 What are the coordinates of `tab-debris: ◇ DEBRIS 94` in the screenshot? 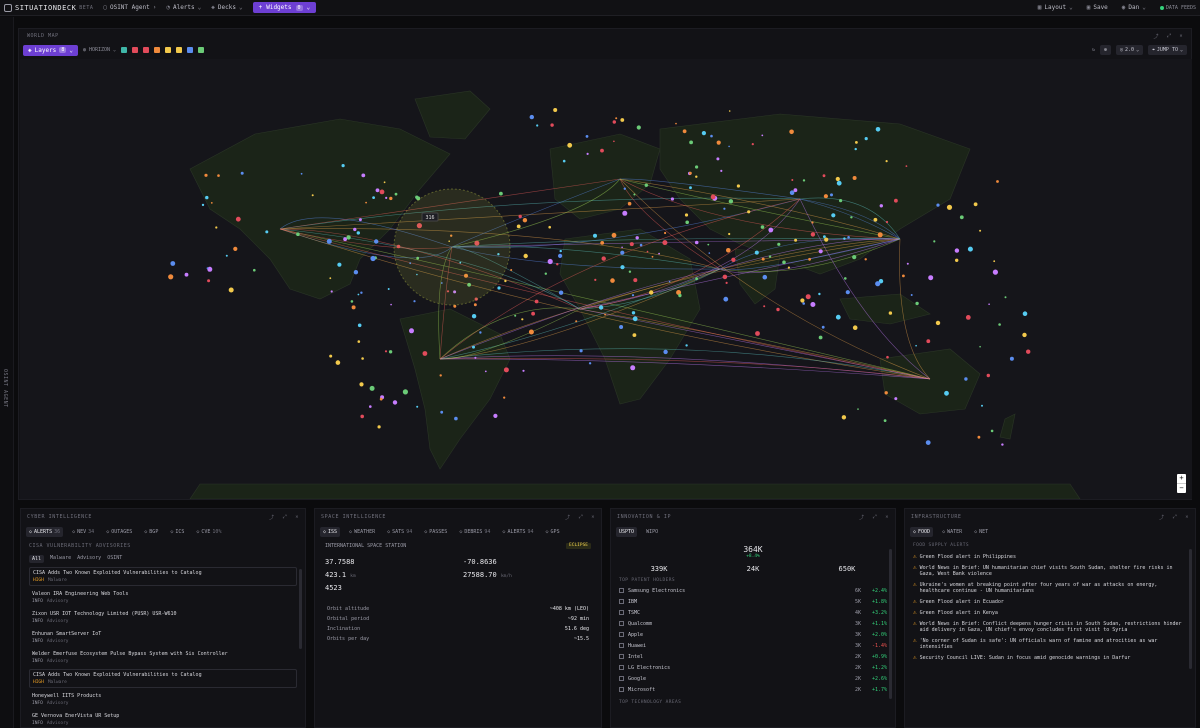 It's located at (474, 532).